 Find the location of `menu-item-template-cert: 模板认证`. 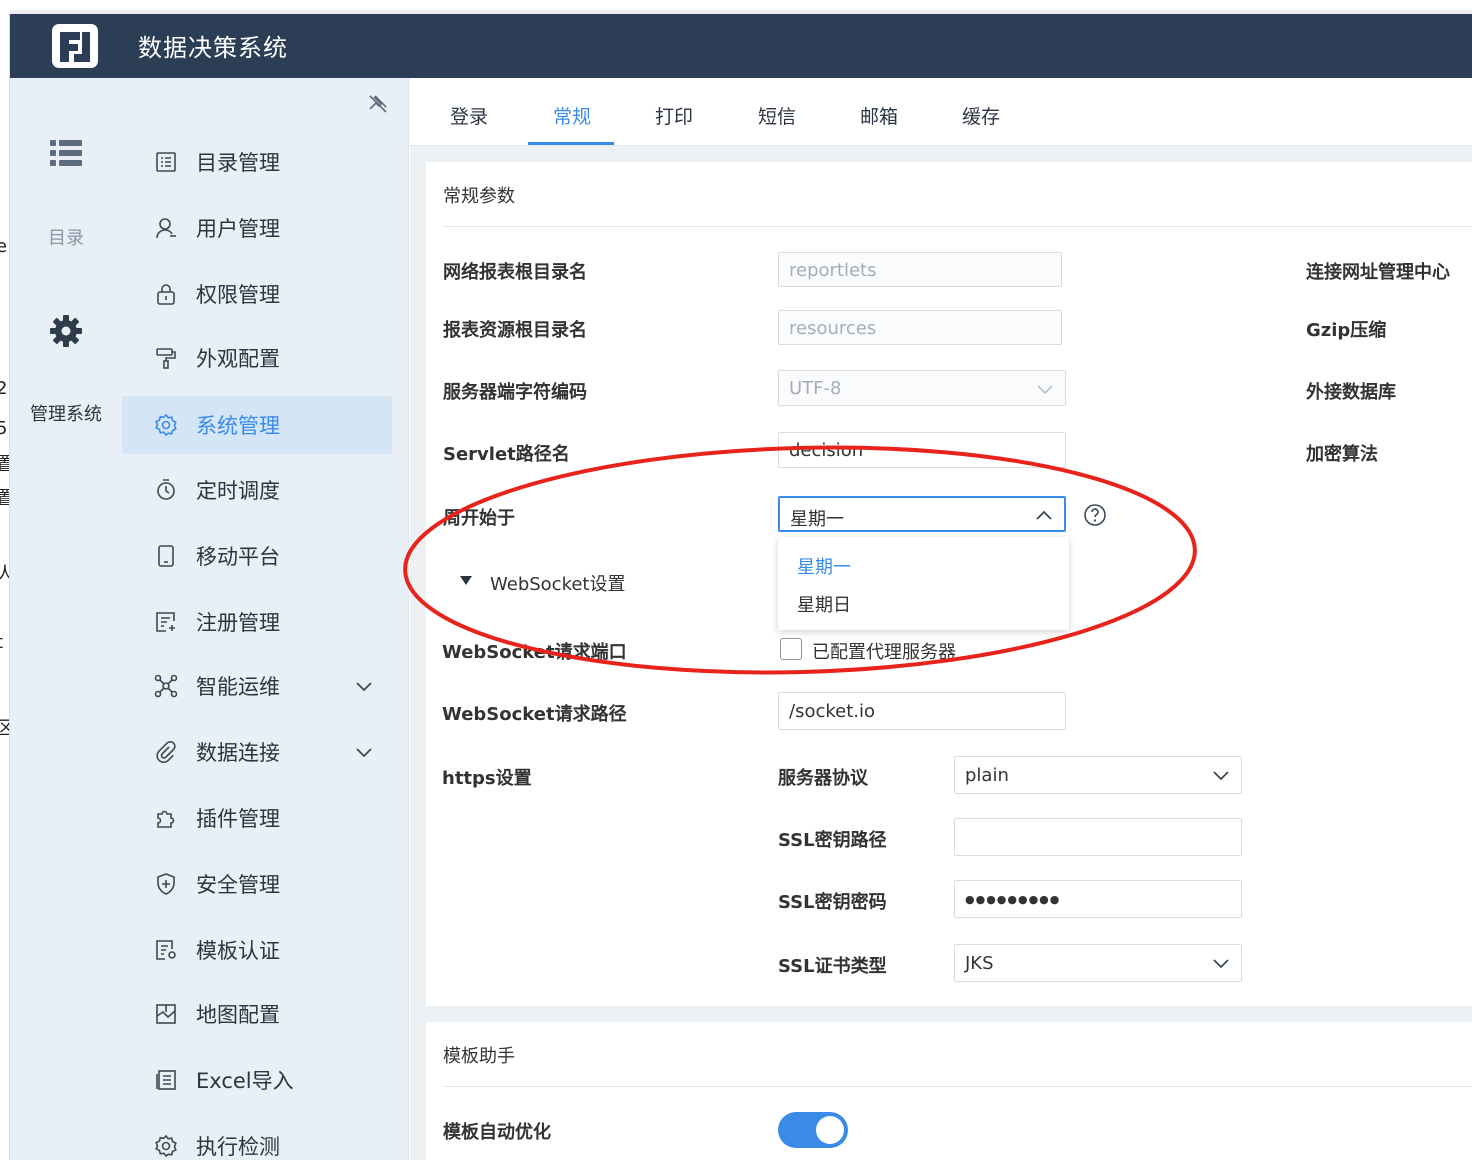

menu-item-template-cert: 模板认证 is located at coordinates (257, 950).